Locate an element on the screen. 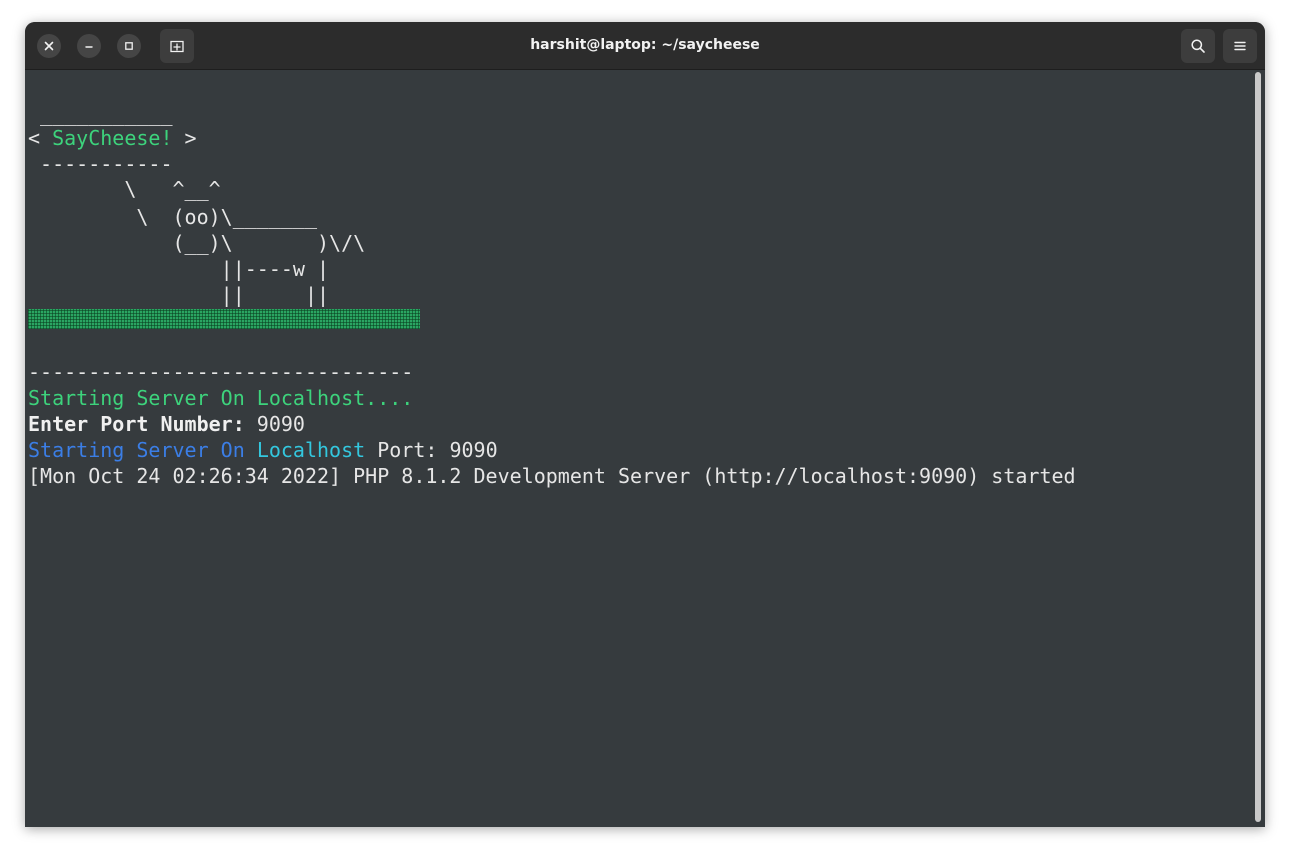 Image resolution: width=1290 pixels, height=855 pixels. start-word-localhost: Localhost is located at coordinates (311, 450).